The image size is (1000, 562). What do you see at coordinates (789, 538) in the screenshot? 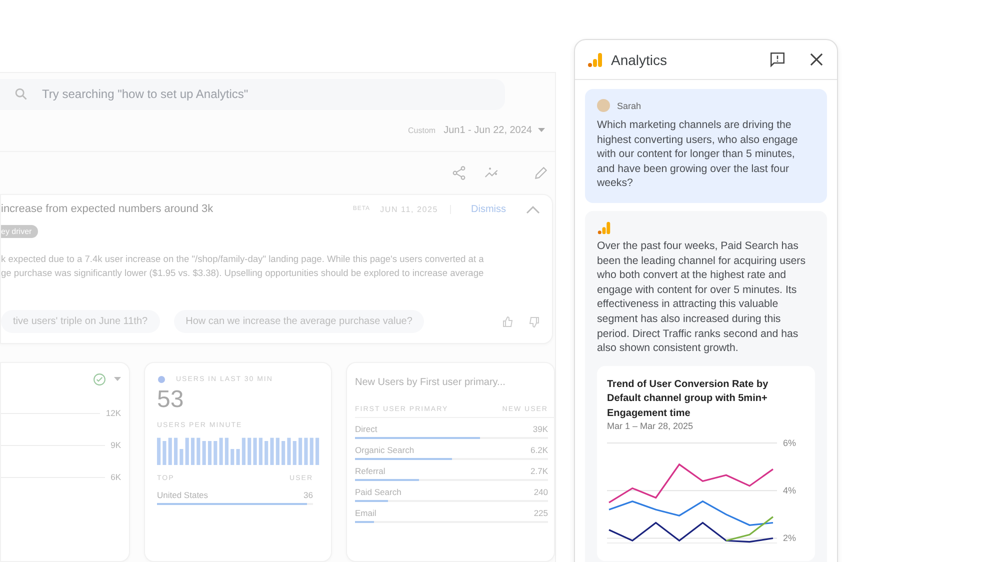
I see `axis-tick-label: 2%` at bounding box center [789, 538].